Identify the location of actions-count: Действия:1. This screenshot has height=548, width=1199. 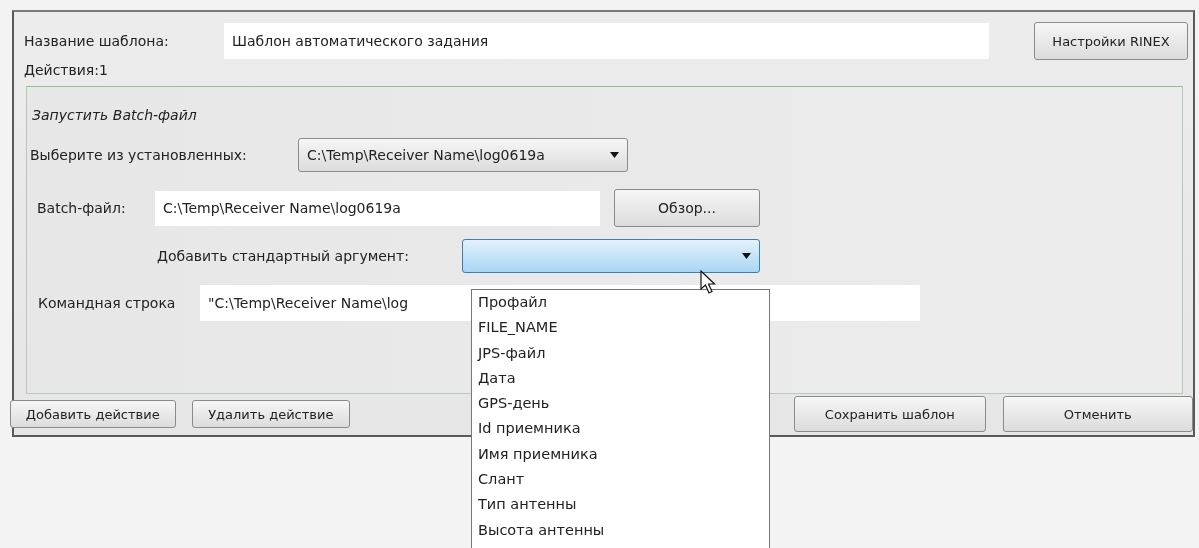
(66, 70).